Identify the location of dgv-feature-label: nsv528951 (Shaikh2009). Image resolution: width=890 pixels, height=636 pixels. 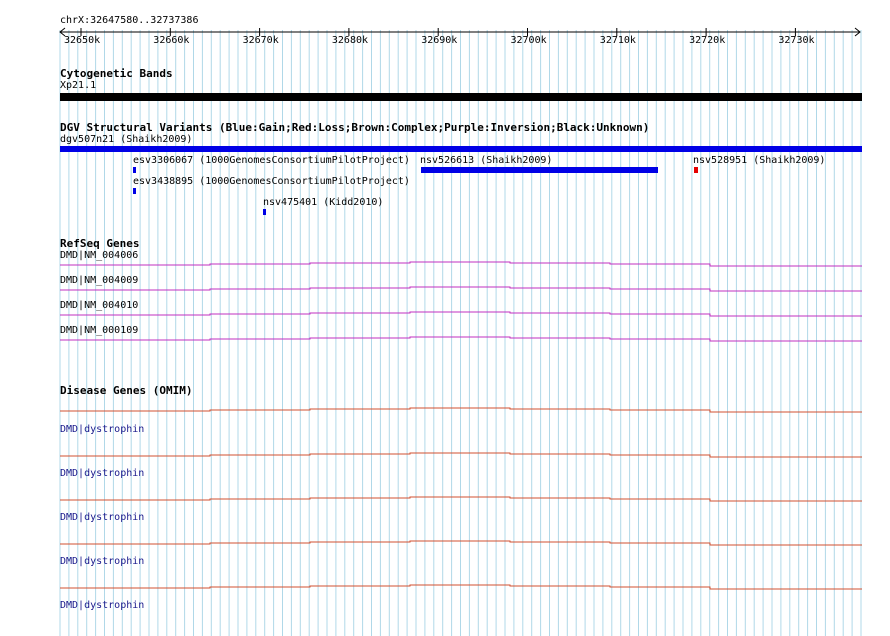
(759, 160).